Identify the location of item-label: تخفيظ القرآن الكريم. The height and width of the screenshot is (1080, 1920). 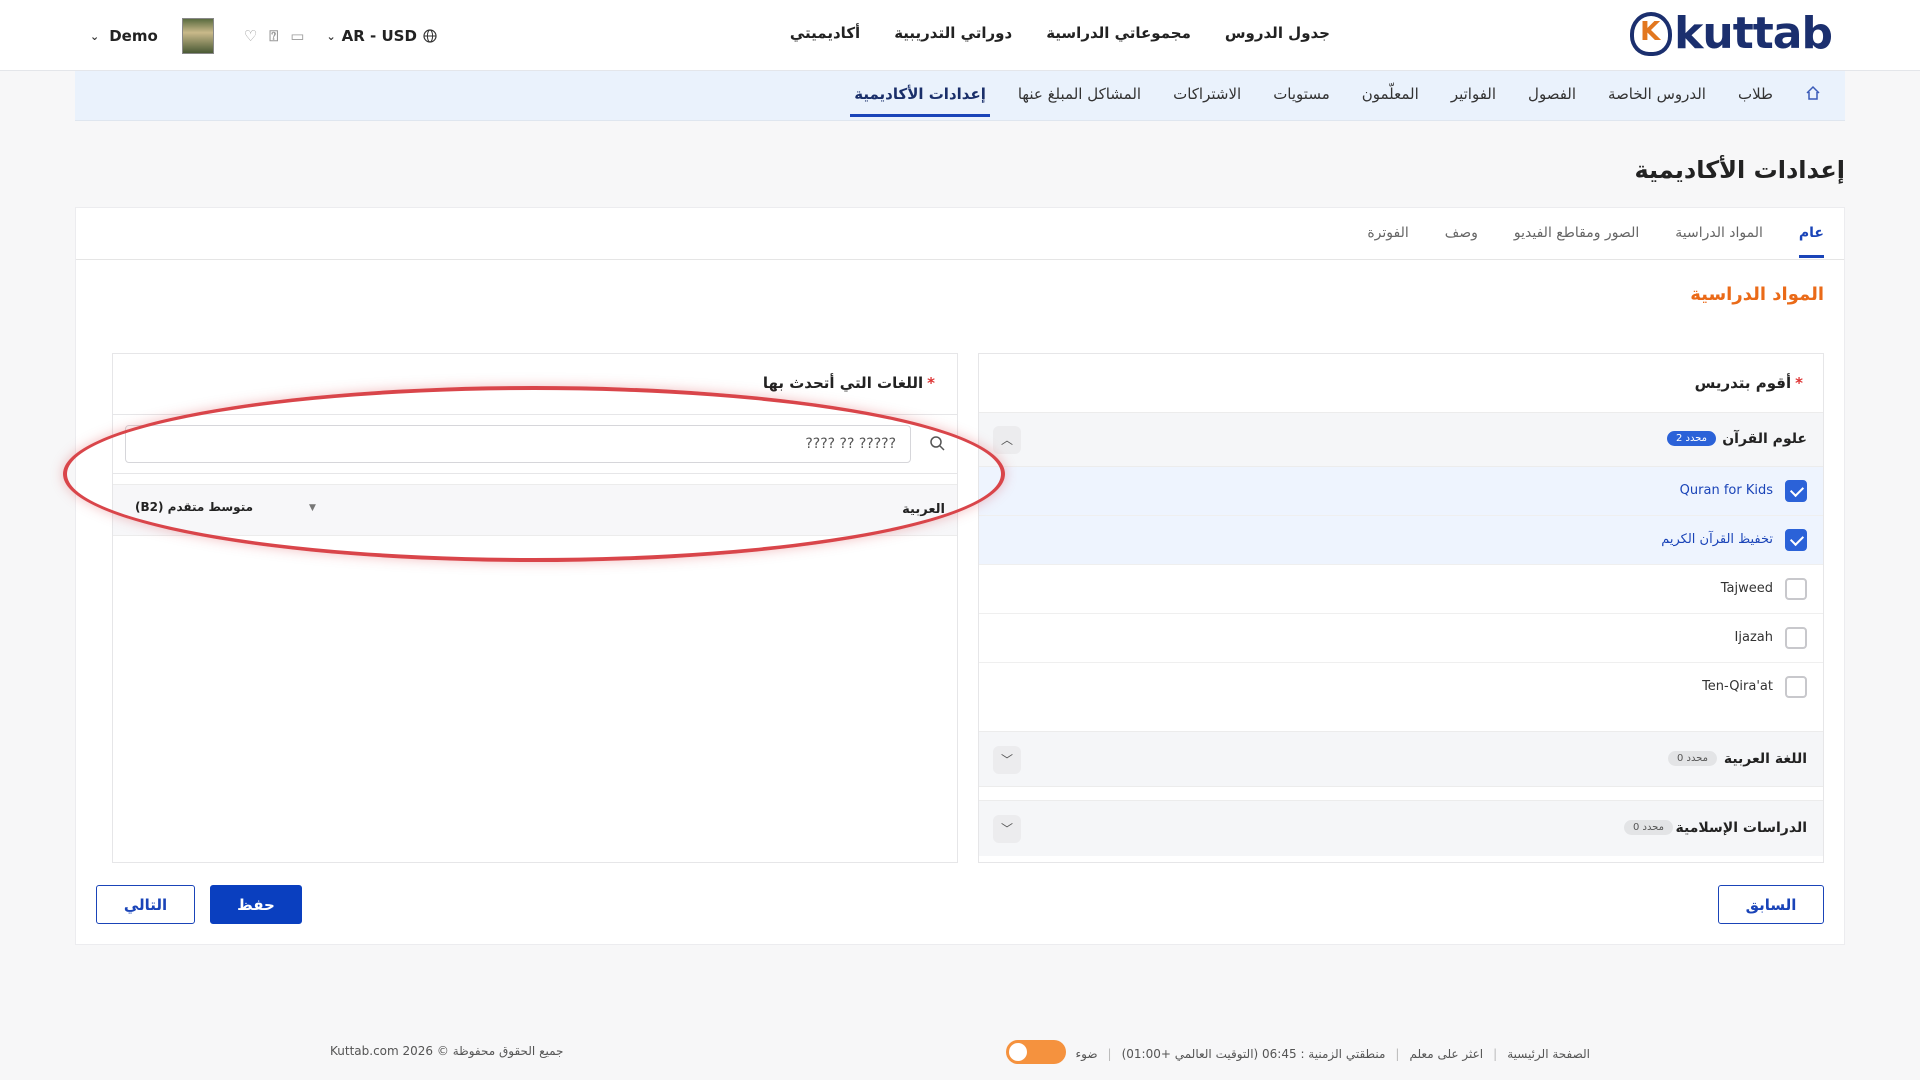
(1717, 539).